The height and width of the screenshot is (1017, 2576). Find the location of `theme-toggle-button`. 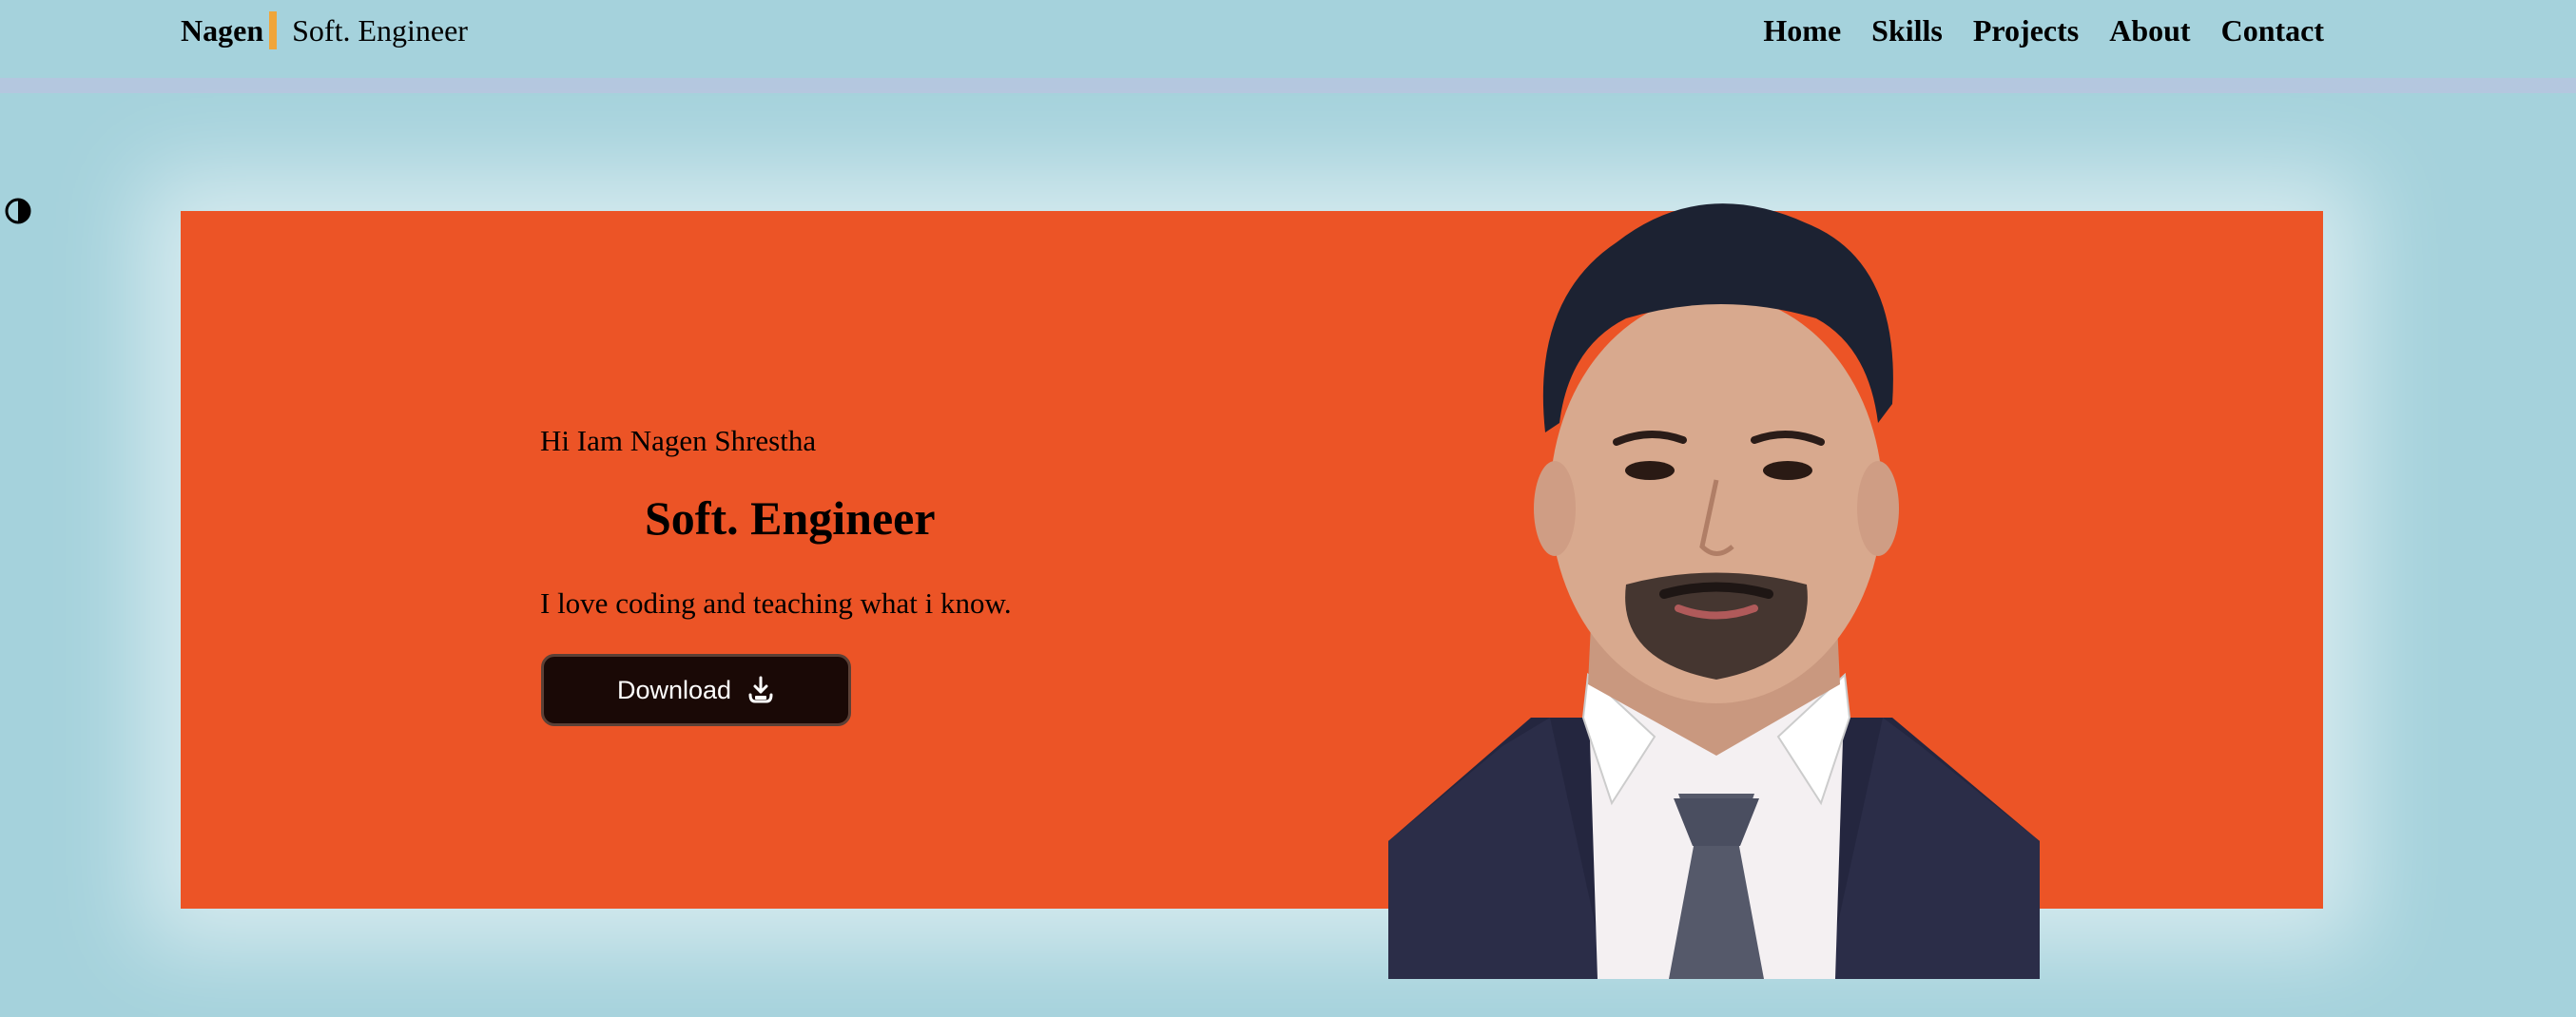

theme-toggle-button is located at coordinates (18, 211).